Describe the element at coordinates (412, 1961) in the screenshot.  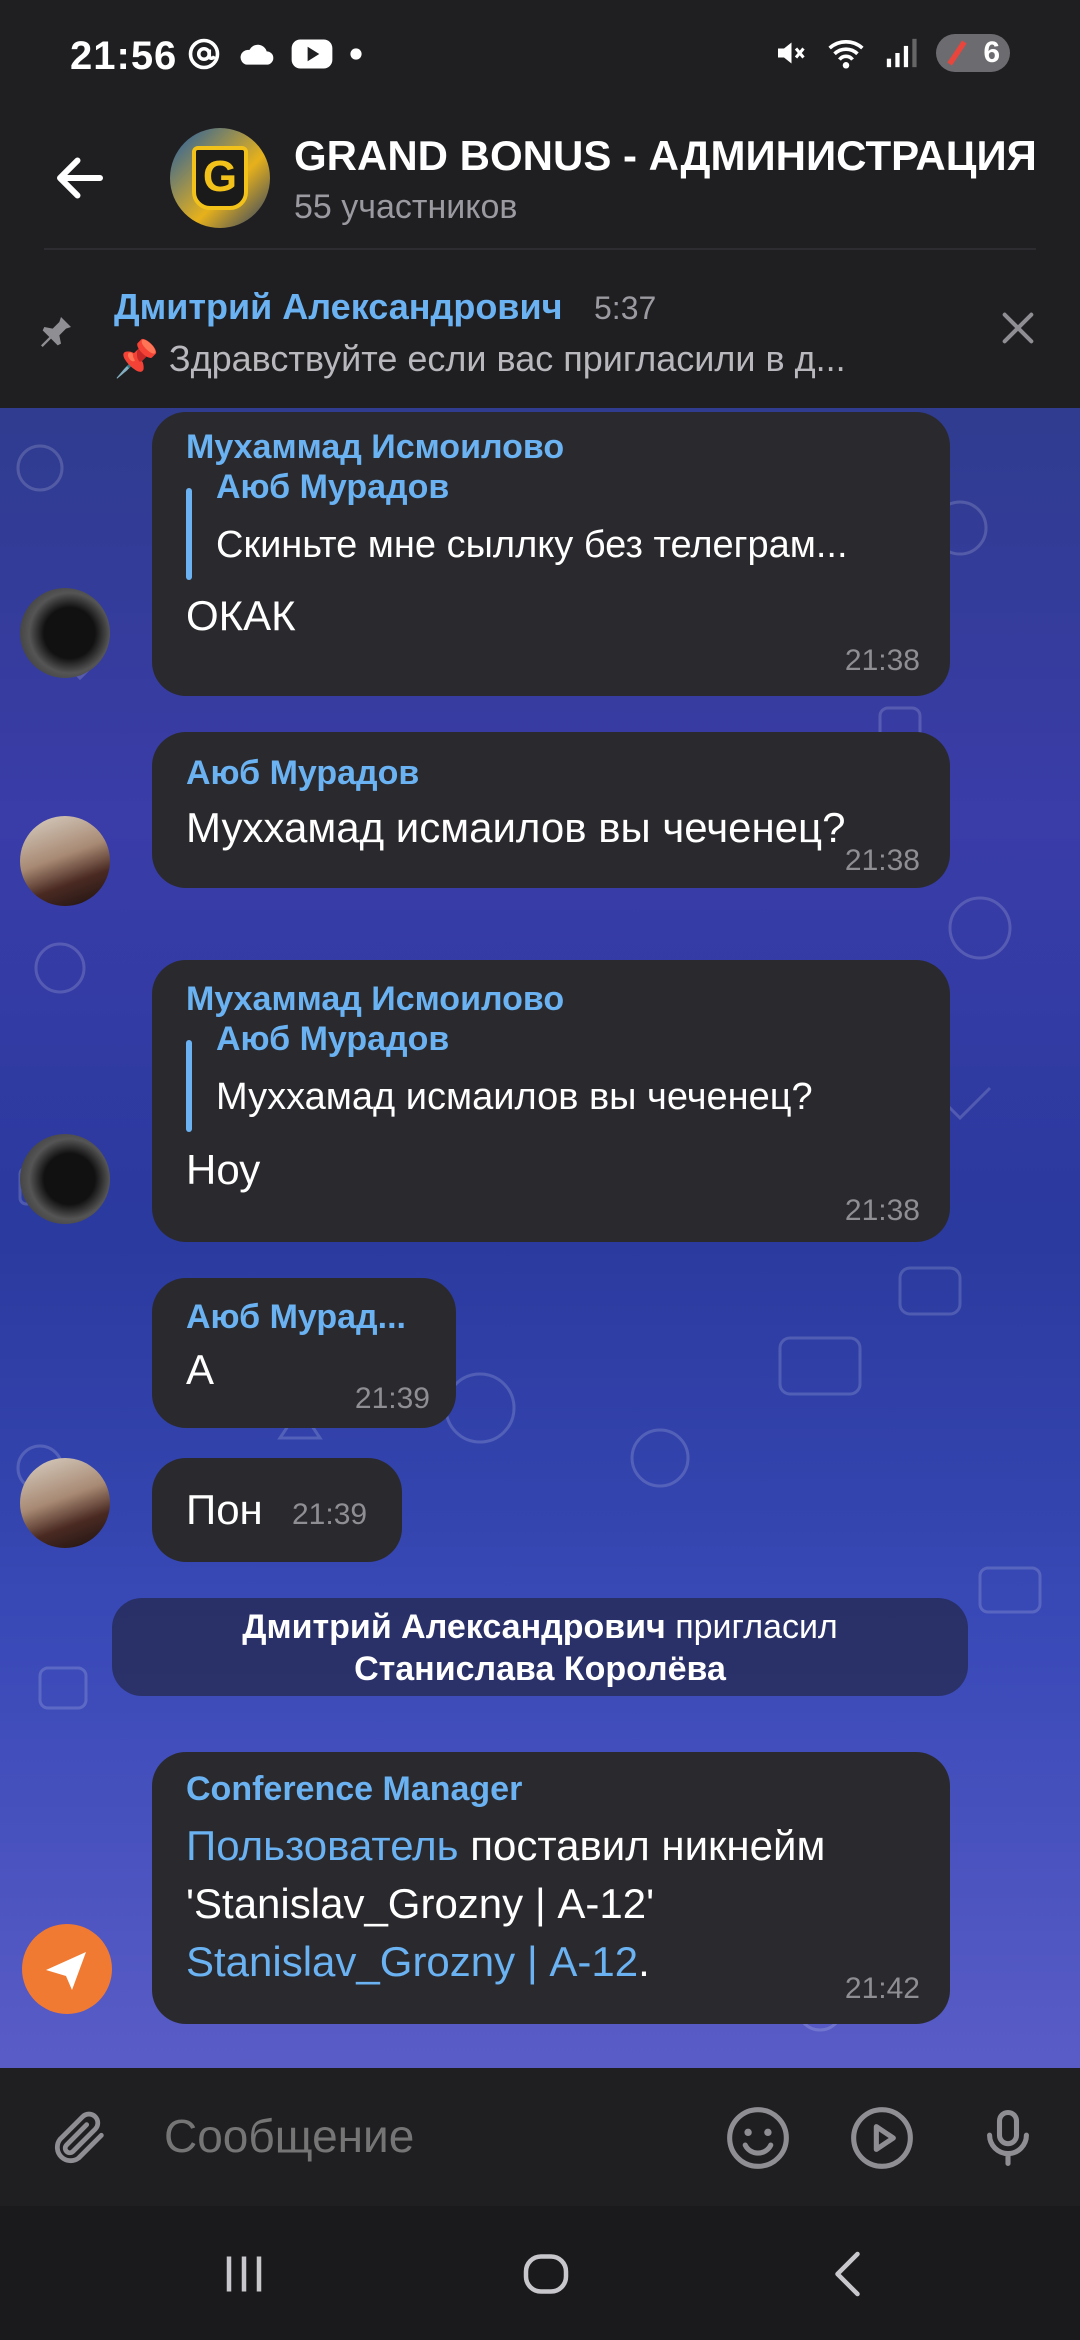
I see `nickname-link: Stanislav_Grozny | А-12` at that location.